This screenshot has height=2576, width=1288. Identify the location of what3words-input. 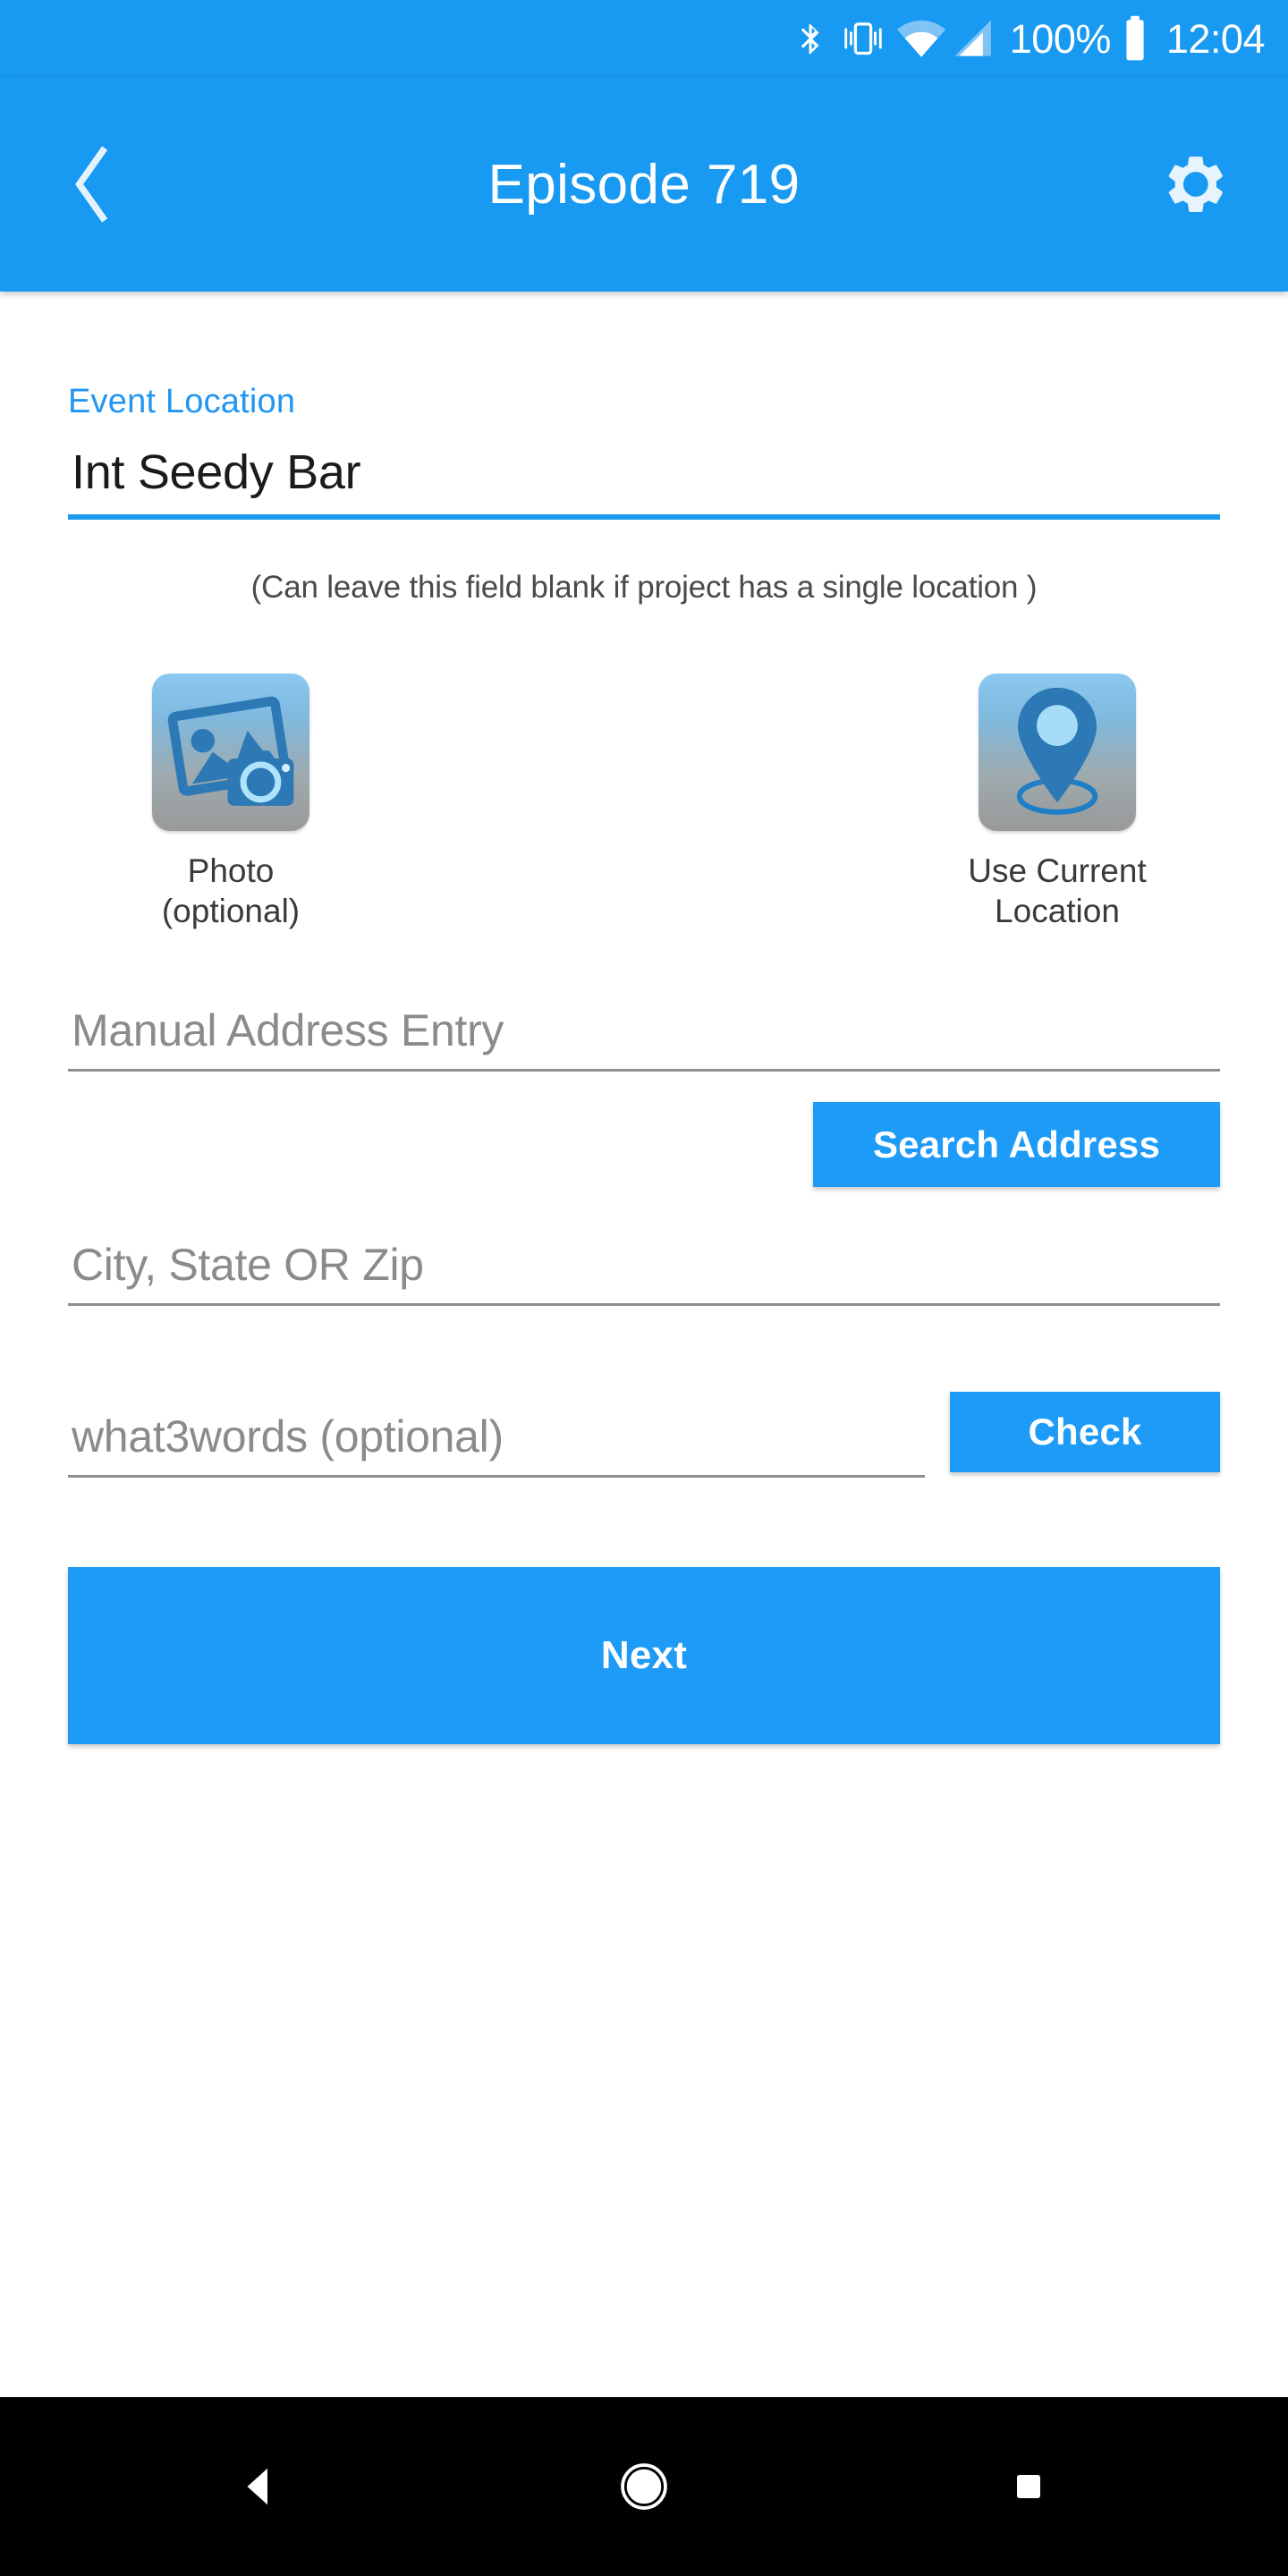
(496, 1443).